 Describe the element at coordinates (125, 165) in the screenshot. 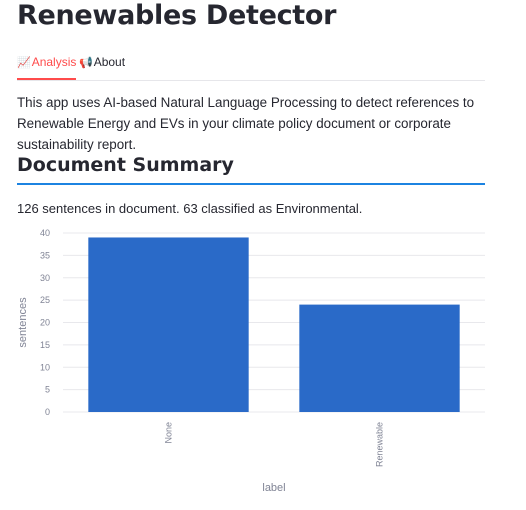

I see `section-title: Document Summary` at that location.